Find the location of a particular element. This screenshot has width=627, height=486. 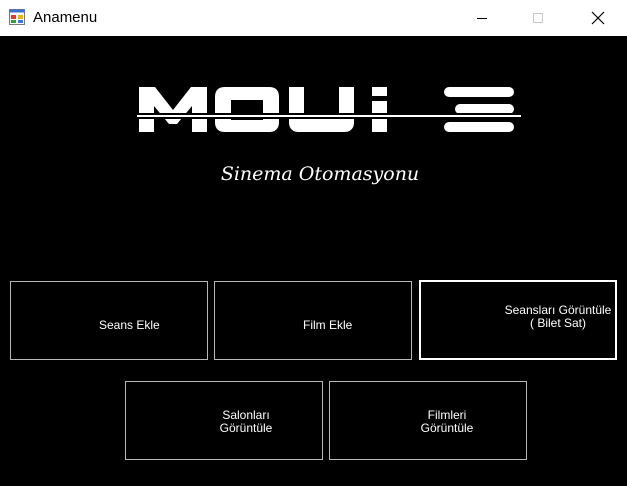

title-bar: Anamenu is located at coordinates (313, 18).